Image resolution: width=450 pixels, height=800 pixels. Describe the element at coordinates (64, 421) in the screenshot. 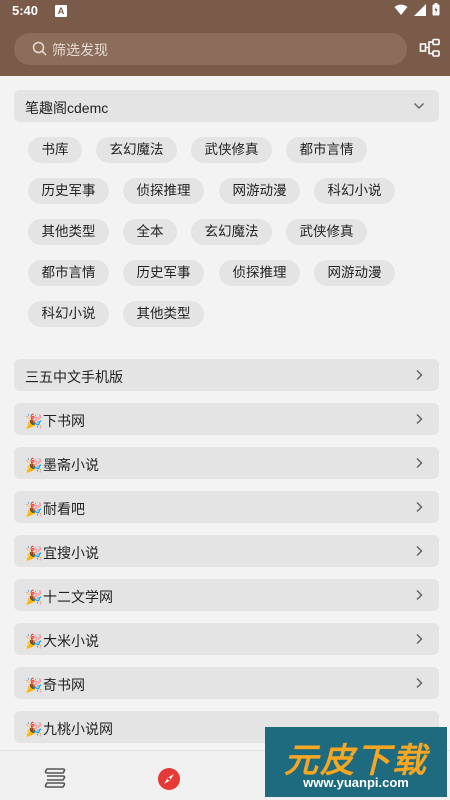

I see `source-label: 下书网` at that location.